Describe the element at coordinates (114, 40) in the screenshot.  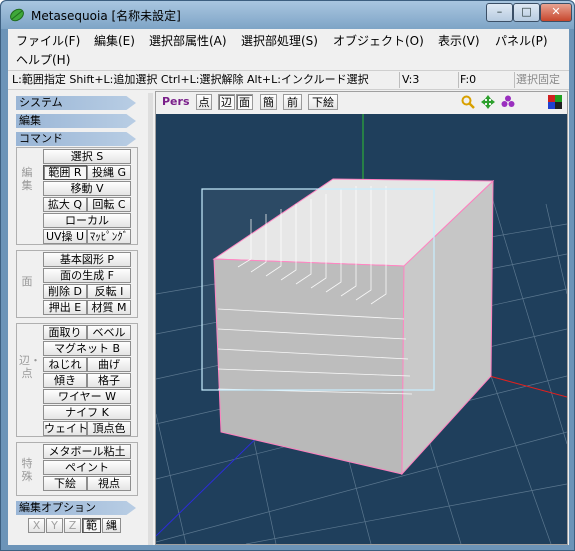
I see `menu-edit: 編集(E)` at that location.